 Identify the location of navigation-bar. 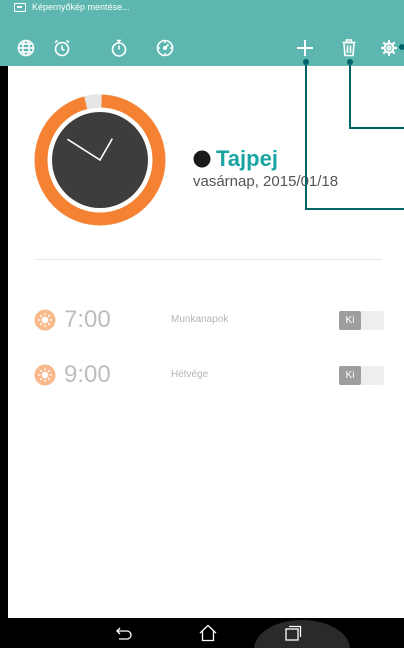
(202, 633).